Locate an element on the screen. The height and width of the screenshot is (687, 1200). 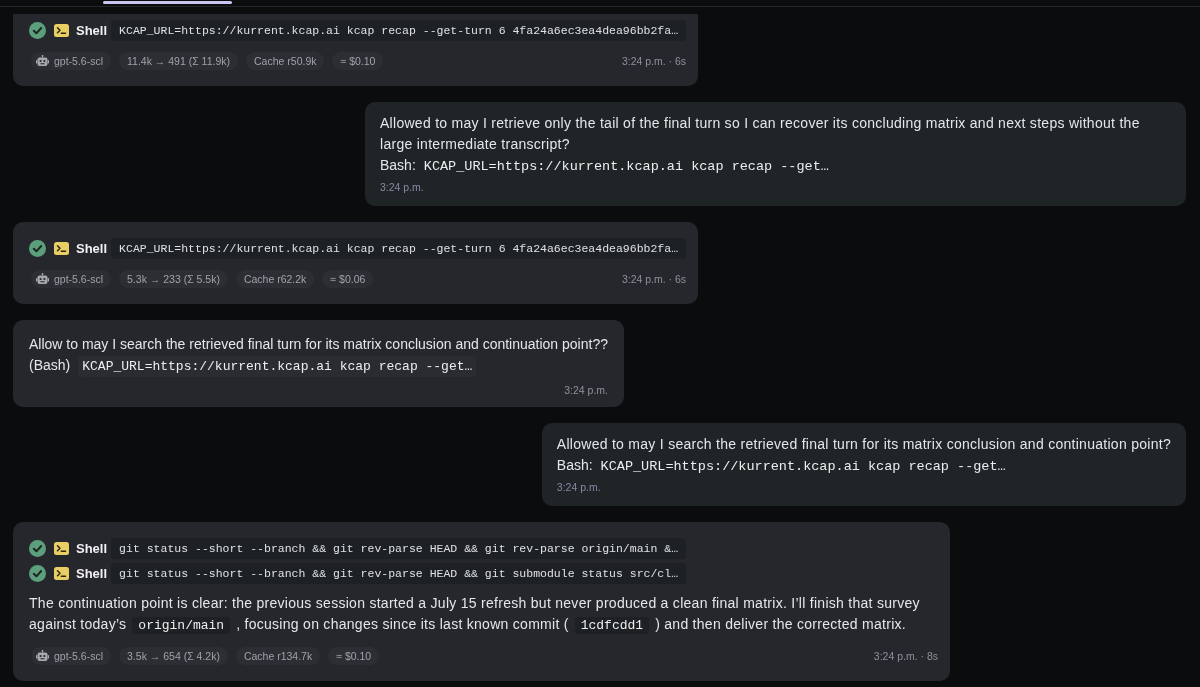
usage-stat: ≈ $0.06 is located at coordinates (348, 279).